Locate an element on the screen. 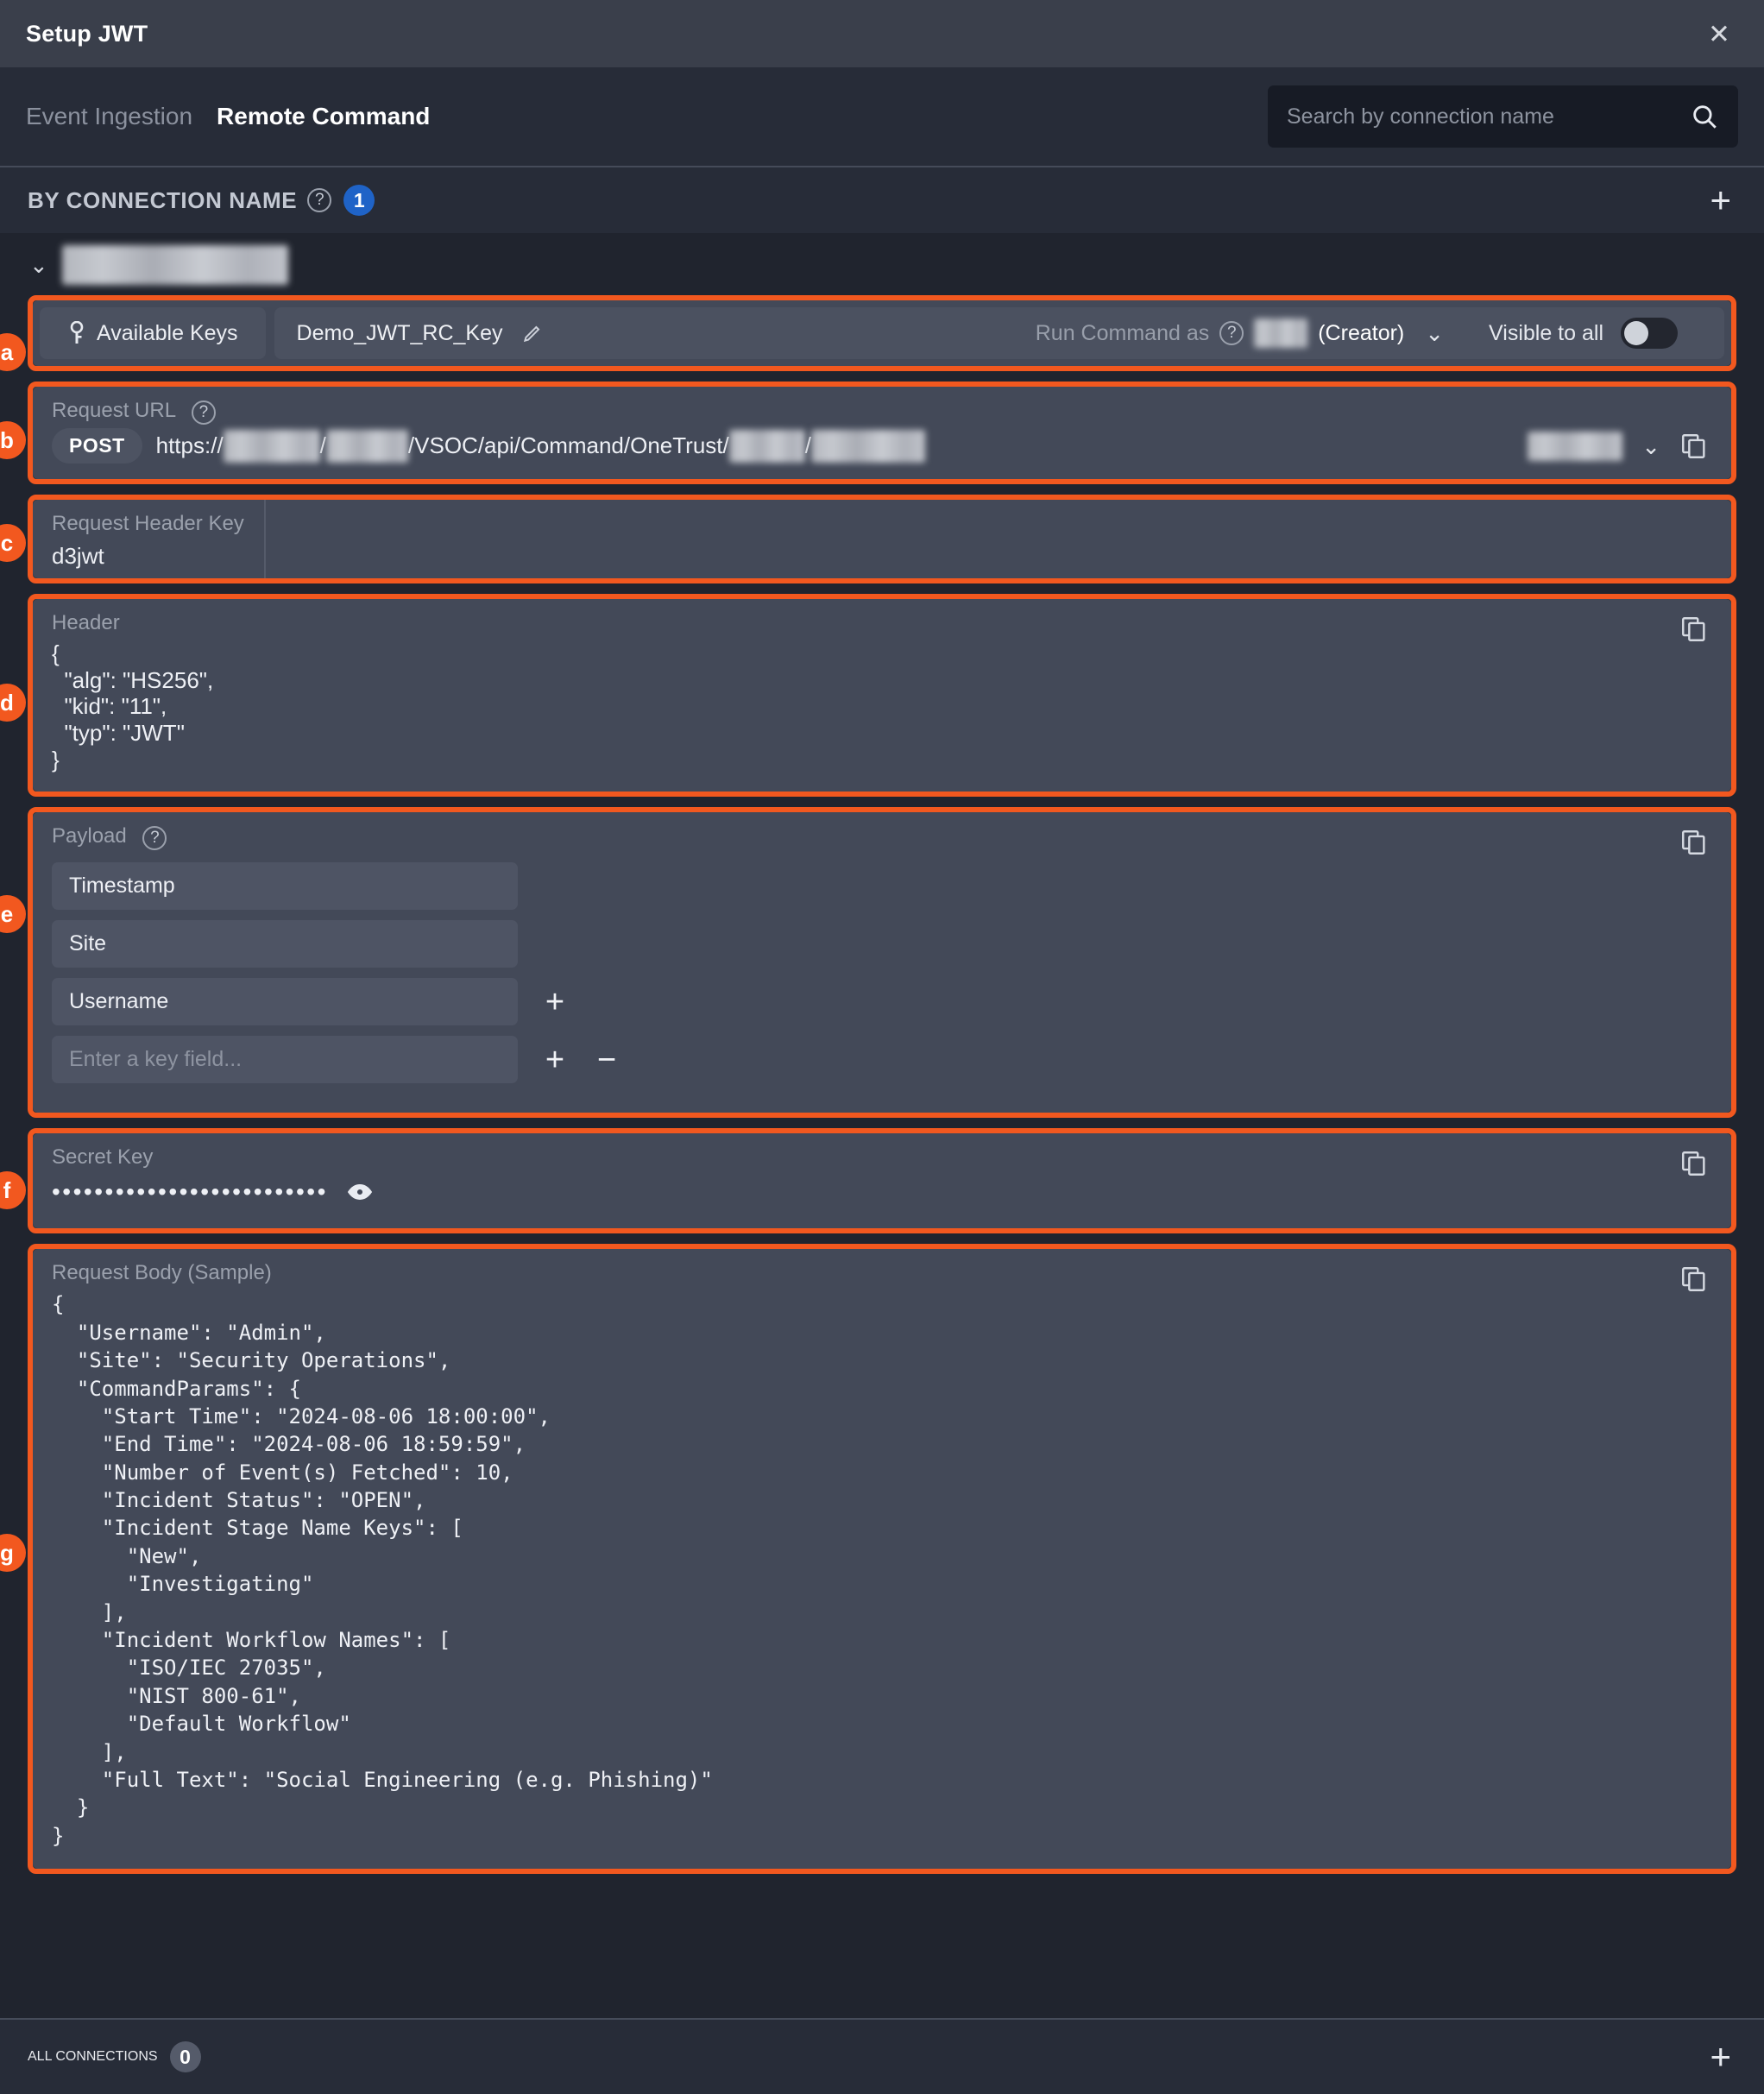  annotation-badge-e: e is located at coordinates (13, 914).